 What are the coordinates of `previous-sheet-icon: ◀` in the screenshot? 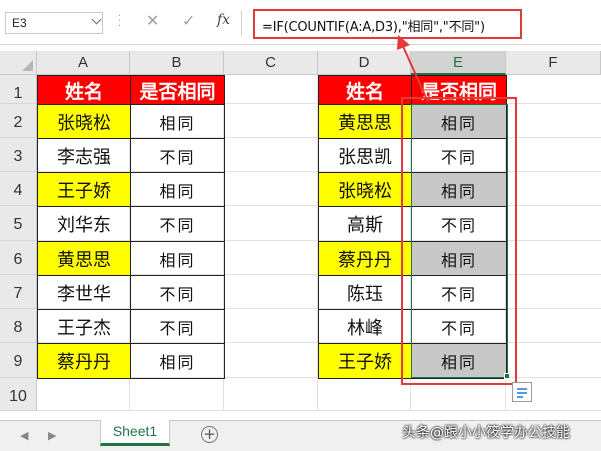 It's located at (24, 435).